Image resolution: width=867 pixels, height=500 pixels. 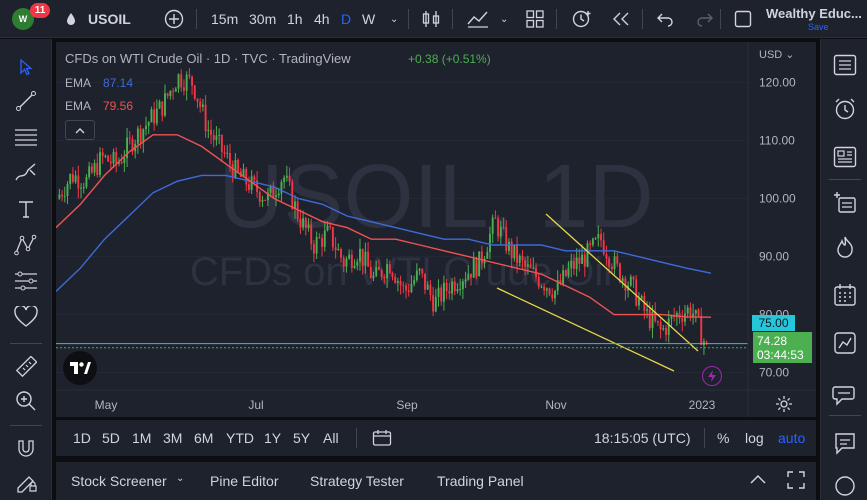 I want to click on ema2-value: 79.56, so click(x=118, y=106).